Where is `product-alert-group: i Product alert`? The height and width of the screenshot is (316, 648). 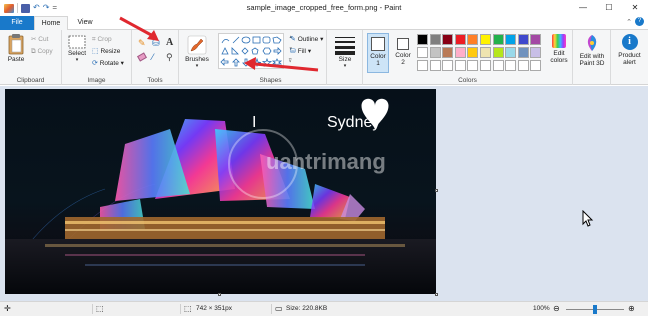 product-alert-group: i Product alert is located at coordinates (629, 57).